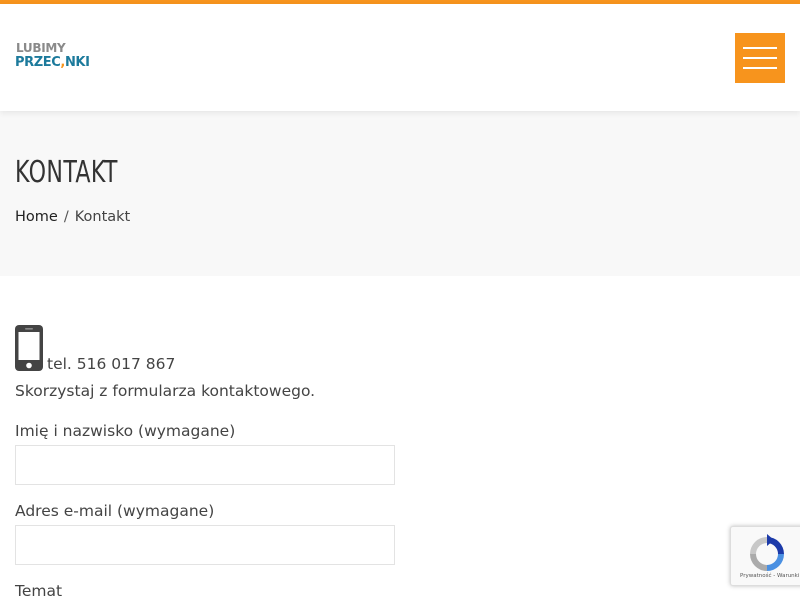 This screenshot has height=600, width=800. I want to click on hamburger-icon, so click(760, 48).